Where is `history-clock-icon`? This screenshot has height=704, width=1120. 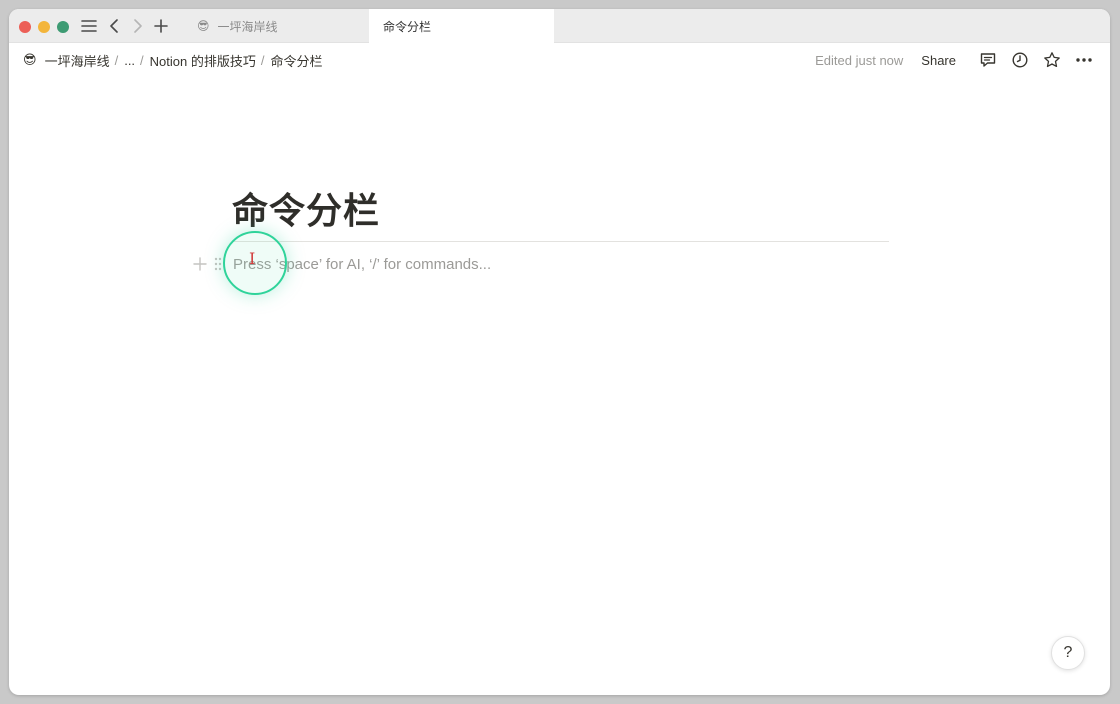 history-clock-icon is located at coordinates (1020, 60).